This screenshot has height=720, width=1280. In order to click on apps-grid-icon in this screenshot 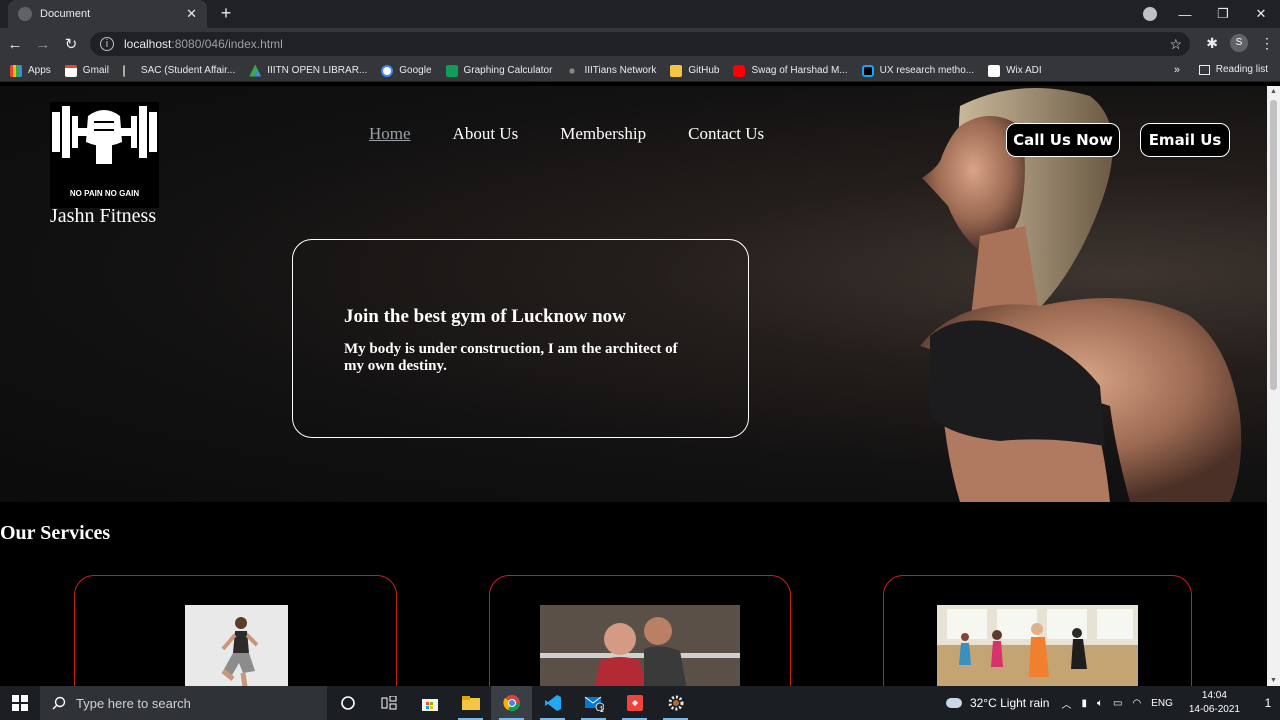, I will do `click(16, 70)`.